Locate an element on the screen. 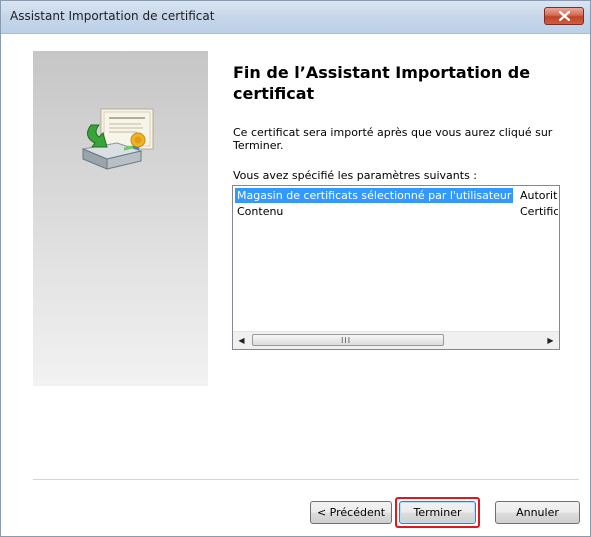 This screenshot has width=591, height=537. title-bar: Assistant Importation de certificat is located at coordinates (295, 17).